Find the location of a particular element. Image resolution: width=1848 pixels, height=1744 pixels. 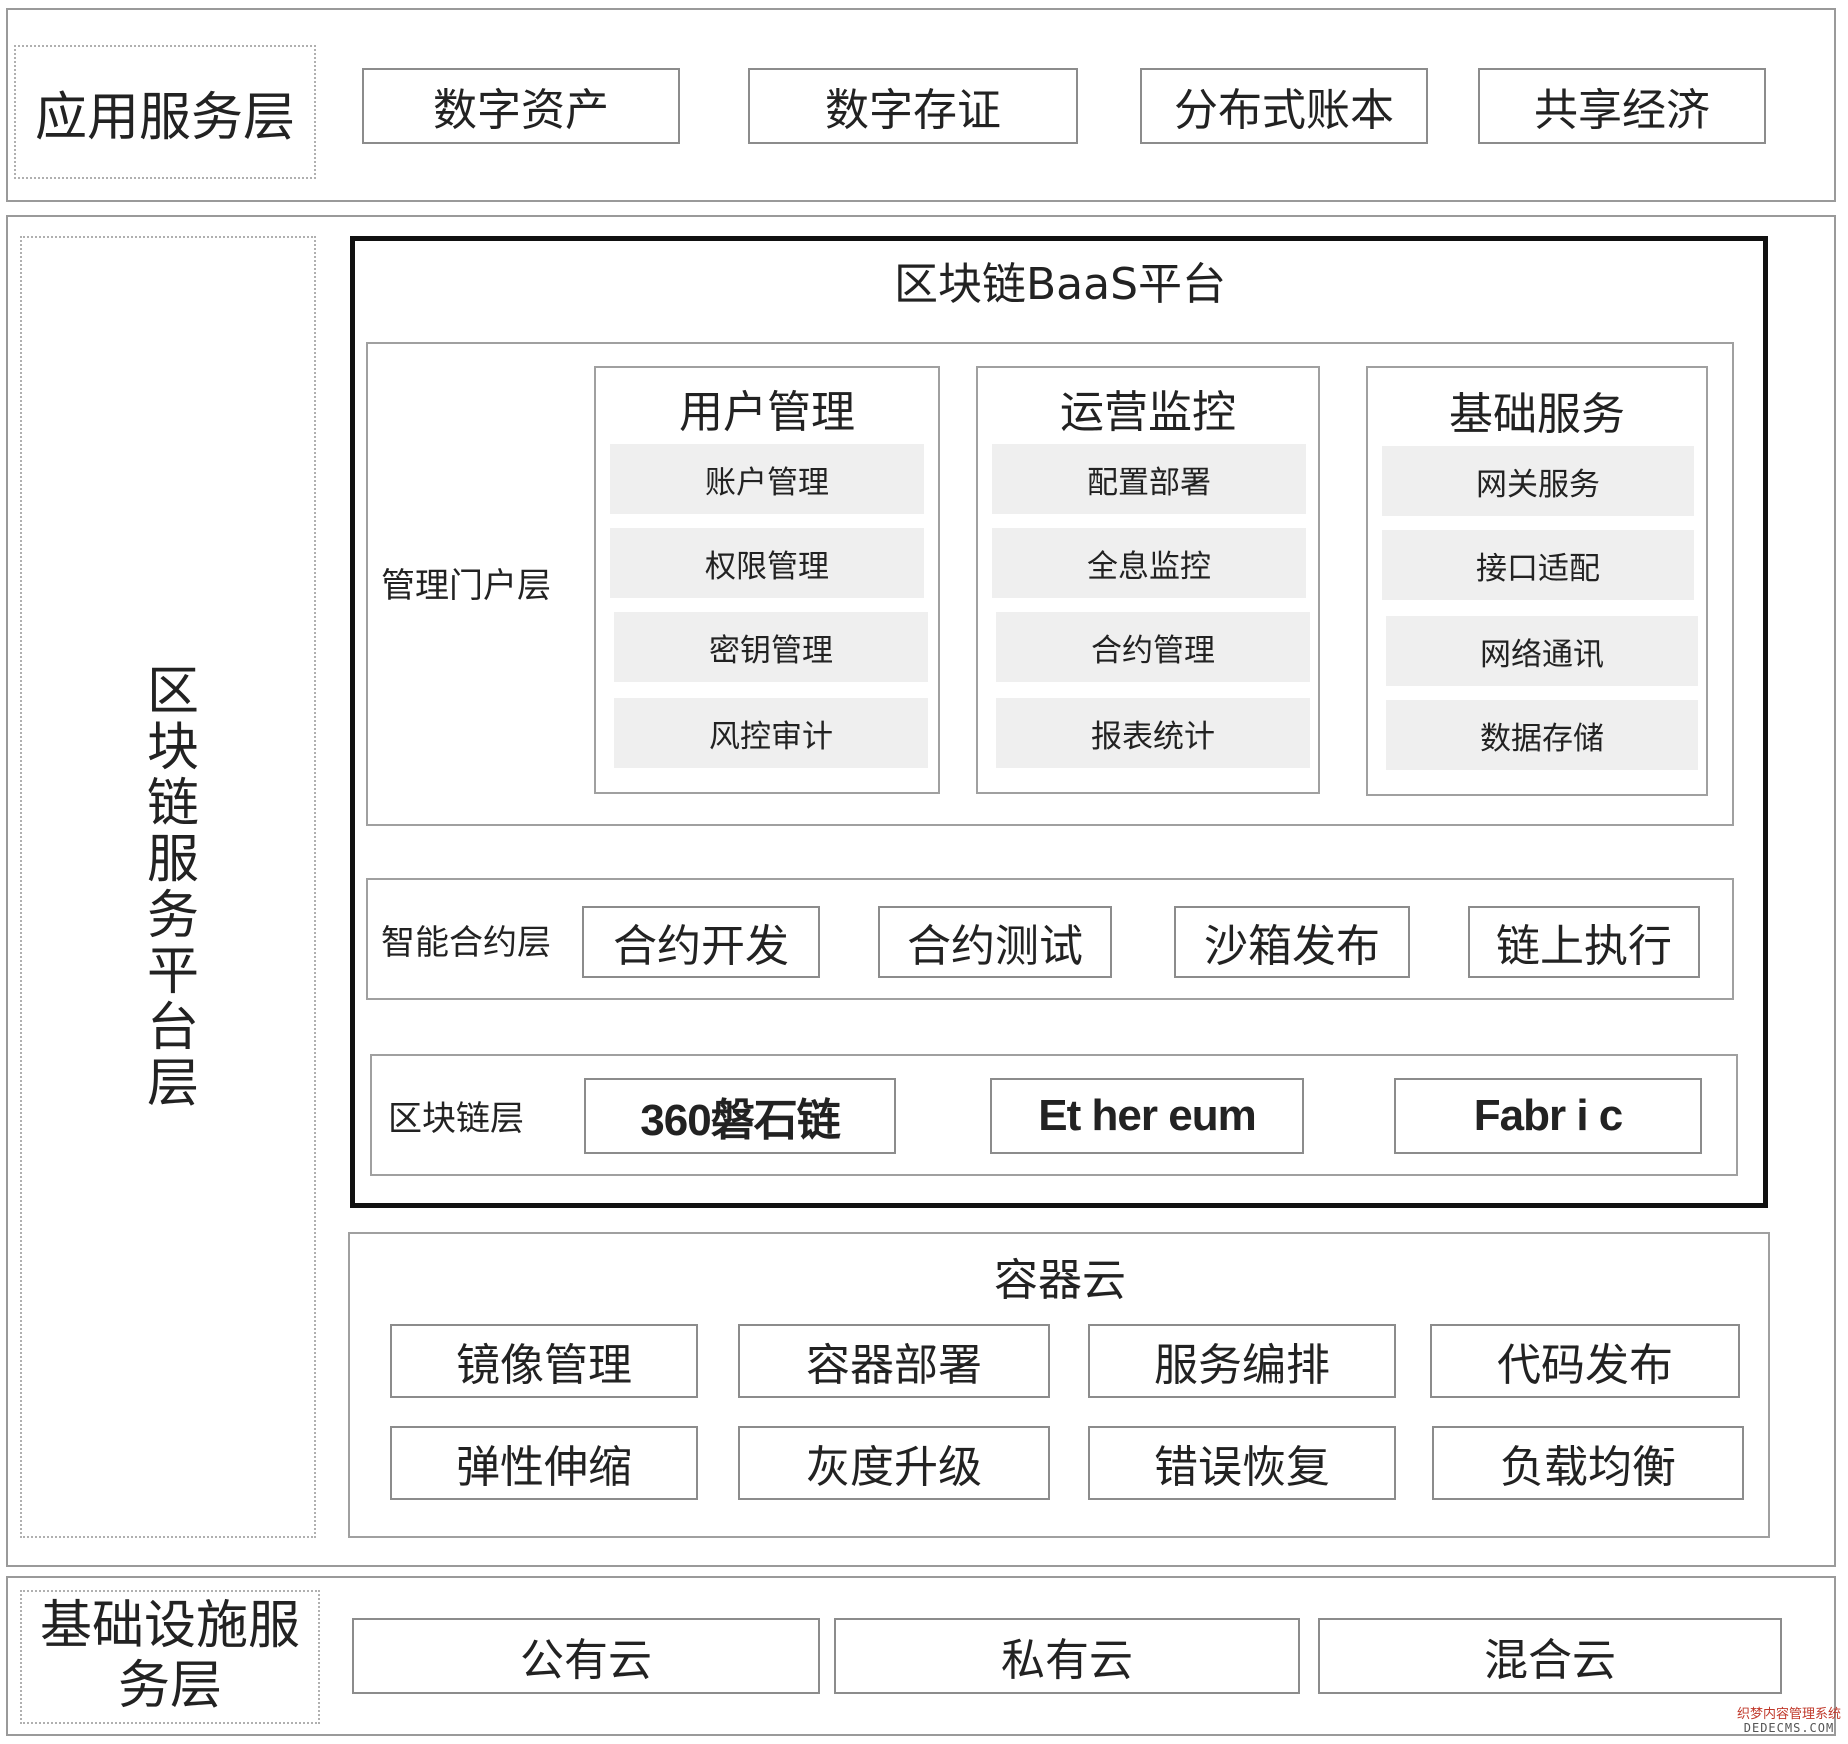

container-item: 代码发布 is located at coordinates (1585, 1361).